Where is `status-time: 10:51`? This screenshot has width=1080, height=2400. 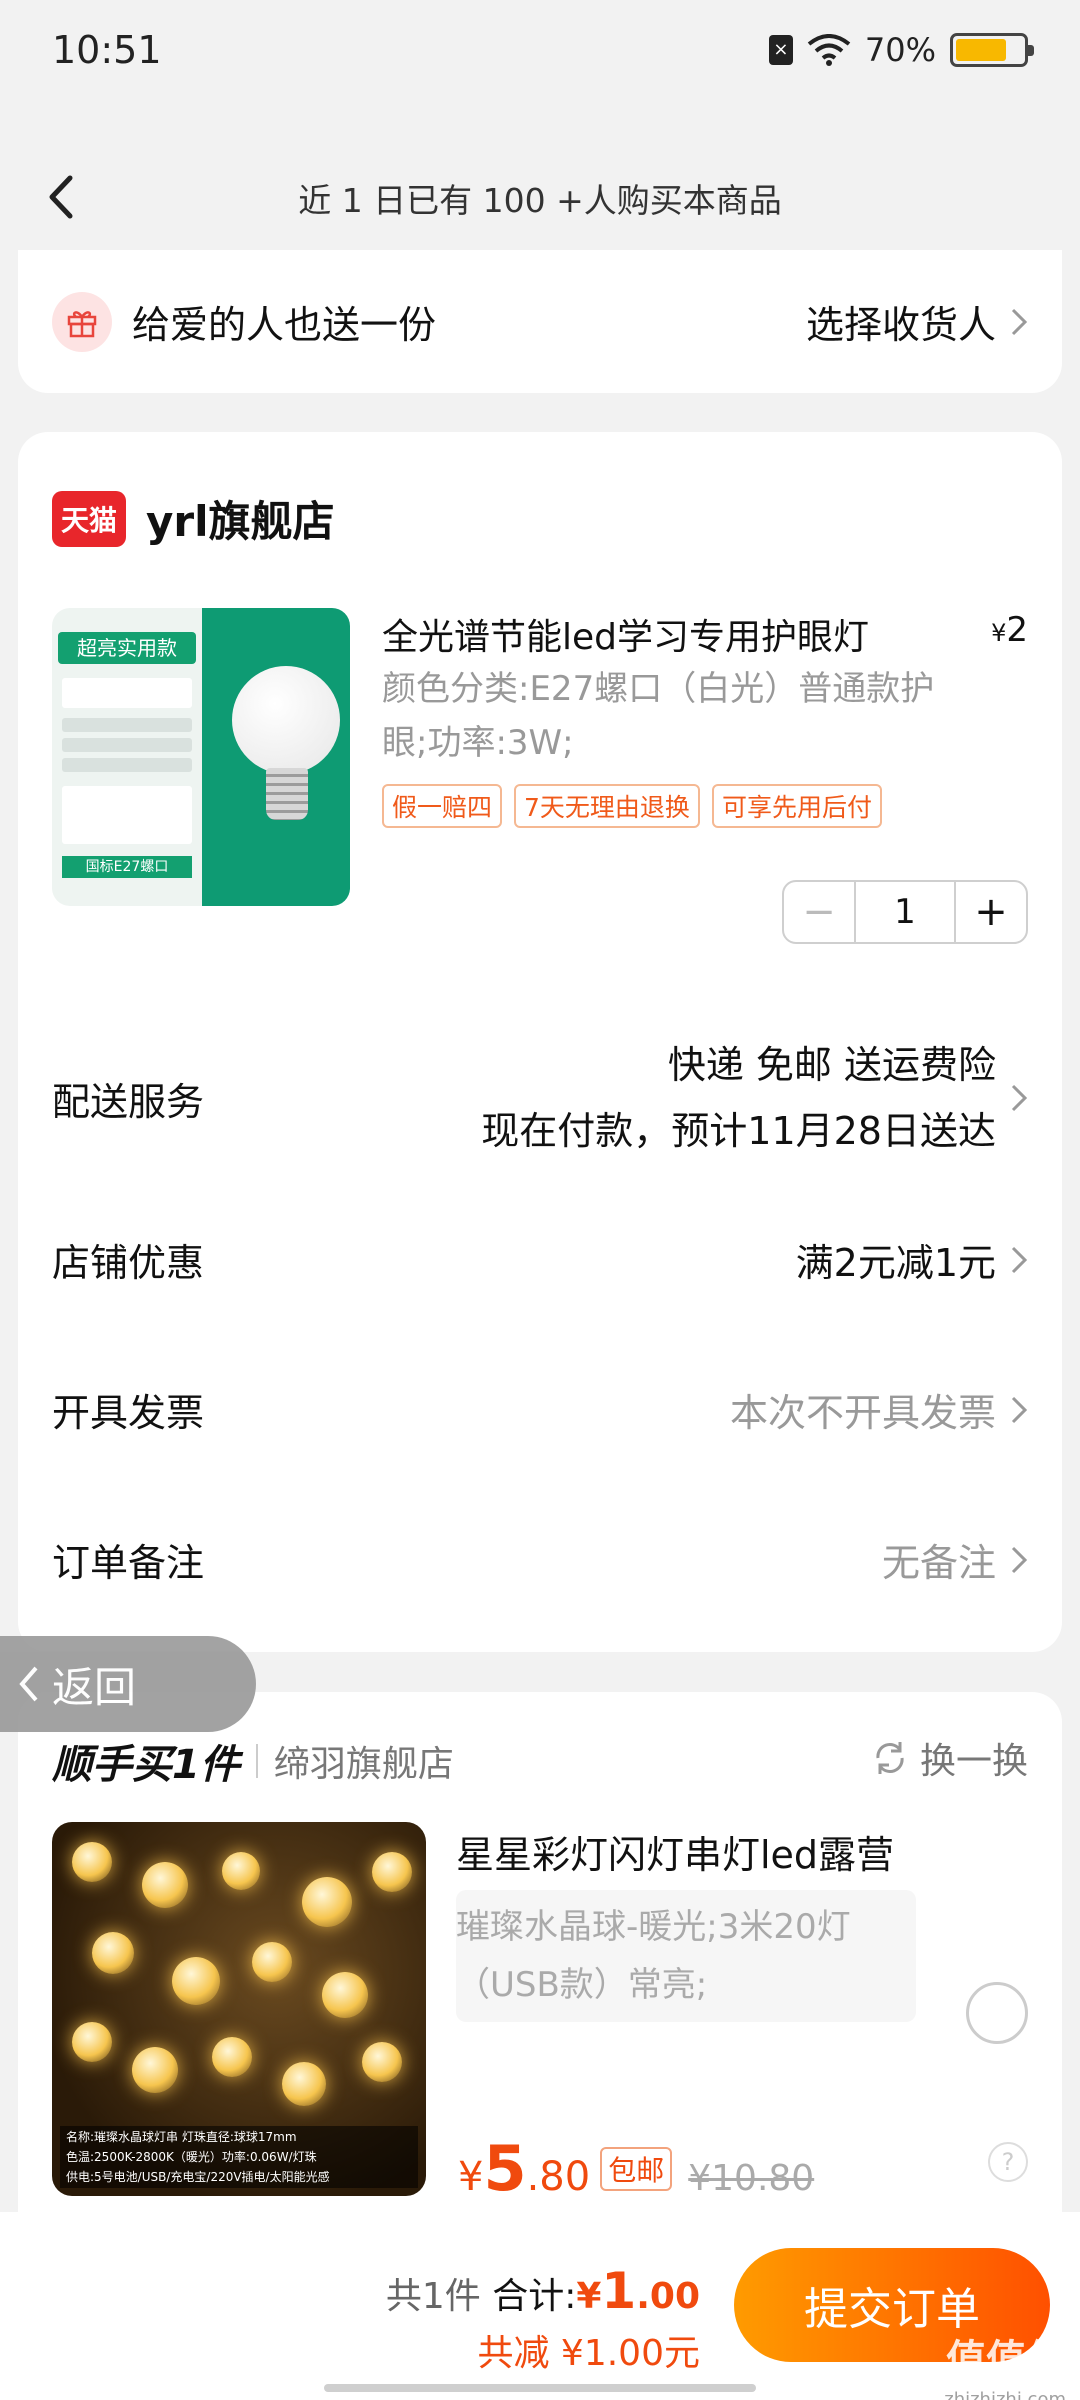 status-time: 10:51 is located at coordinates (107, 50).